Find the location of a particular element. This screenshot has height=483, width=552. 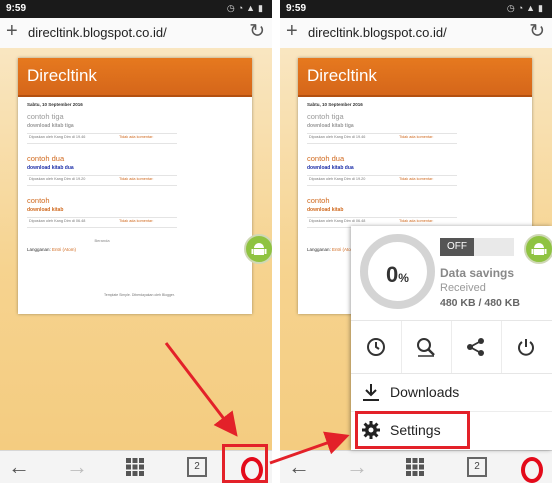

annotation-arrows is located at coordinates (257, 403).